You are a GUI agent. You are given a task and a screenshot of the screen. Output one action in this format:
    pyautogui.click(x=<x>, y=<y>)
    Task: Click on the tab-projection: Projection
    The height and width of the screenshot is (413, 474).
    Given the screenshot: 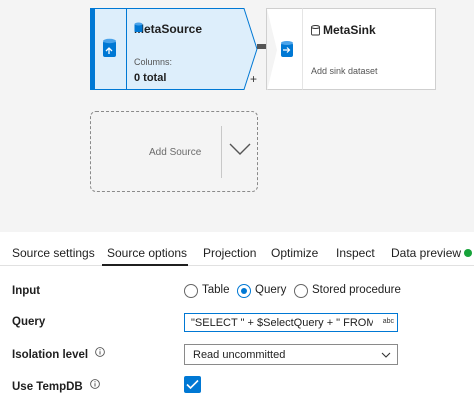 What is the action you would take?
    pyautogui.click(x=229, y=253)
    